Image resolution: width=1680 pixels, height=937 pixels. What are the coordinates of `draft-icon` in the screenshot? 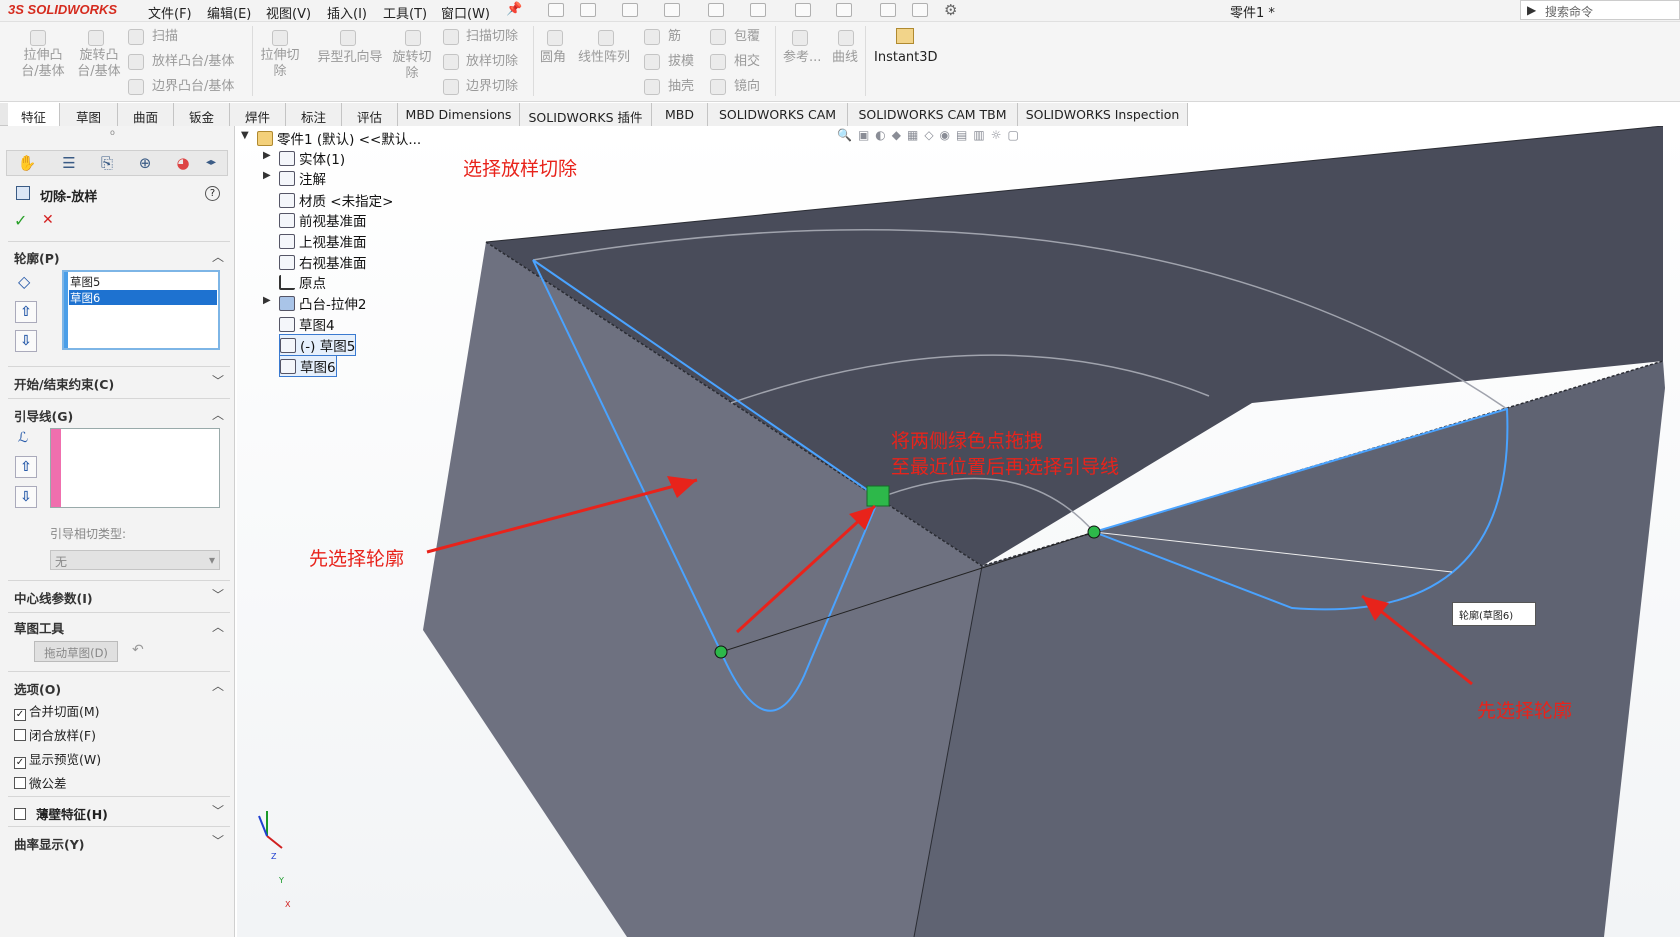 It's located at (652, 62).